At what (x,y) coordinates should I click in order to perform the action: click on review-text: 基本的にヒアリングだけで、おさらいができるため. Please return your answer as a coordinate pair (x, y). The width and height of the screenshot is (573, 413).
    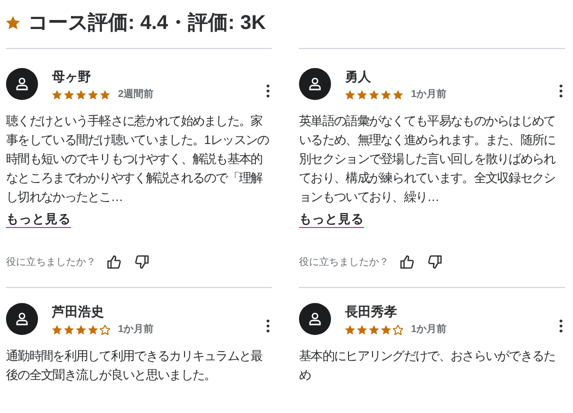
    Looking at the image, I should click on (427, 366).